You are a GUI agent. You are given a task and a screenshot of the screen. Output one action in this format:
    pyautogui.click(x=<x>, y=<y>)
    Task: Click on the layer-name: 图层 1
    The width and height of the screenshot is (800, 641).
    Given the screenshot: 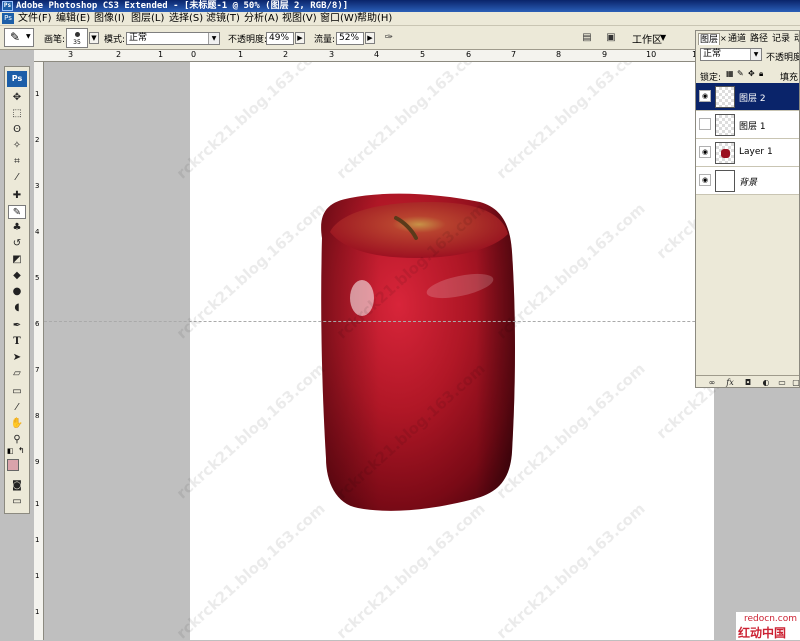 What is the action you would take?
    pyautogui.click(x=752, y=127)
    